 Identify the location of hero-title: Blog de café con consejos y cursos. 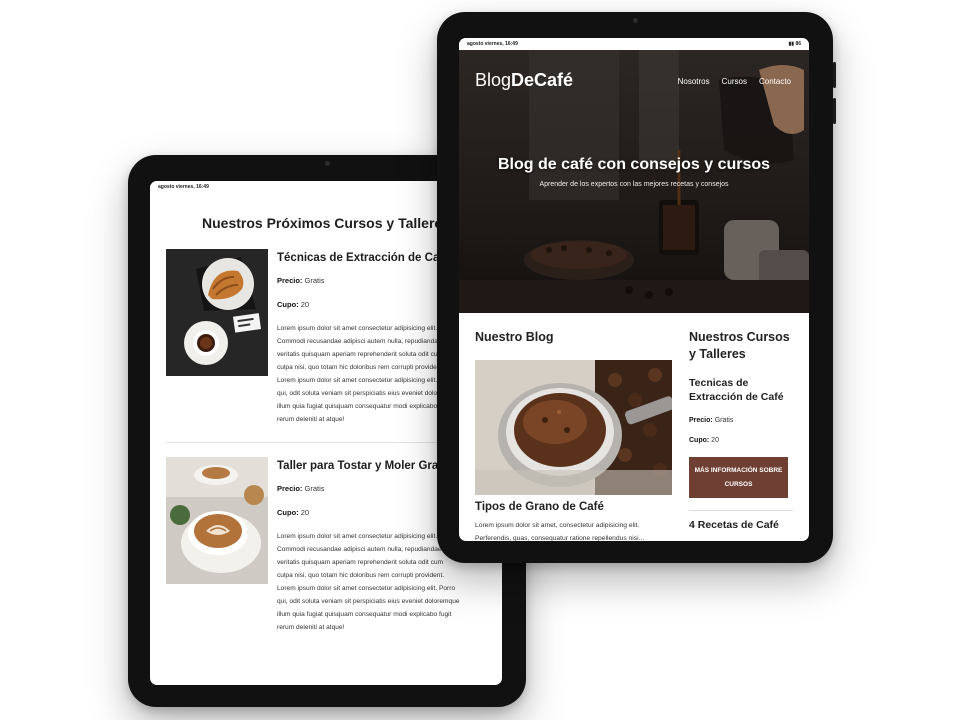
(634, 164).